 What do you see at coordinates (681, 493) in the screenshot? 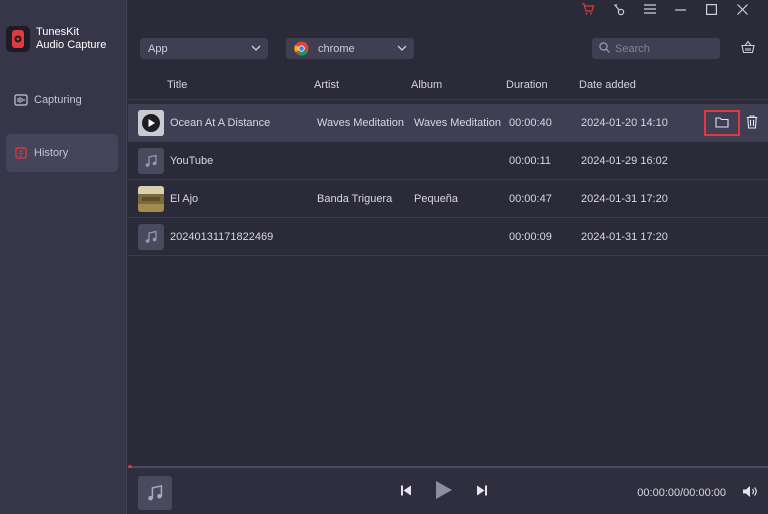
I see `playback-time: 00:00:00/00:00:00` at bounding box center [681, 493].